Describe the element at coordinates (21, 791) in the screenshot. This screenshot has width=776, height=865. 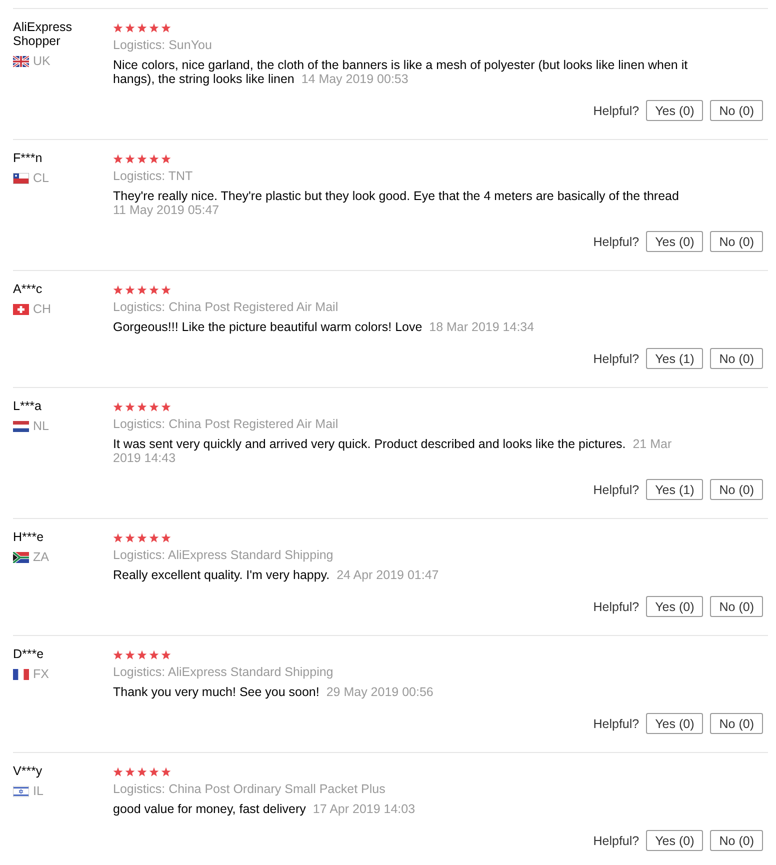
I see `israel-flag-icon` at that location.